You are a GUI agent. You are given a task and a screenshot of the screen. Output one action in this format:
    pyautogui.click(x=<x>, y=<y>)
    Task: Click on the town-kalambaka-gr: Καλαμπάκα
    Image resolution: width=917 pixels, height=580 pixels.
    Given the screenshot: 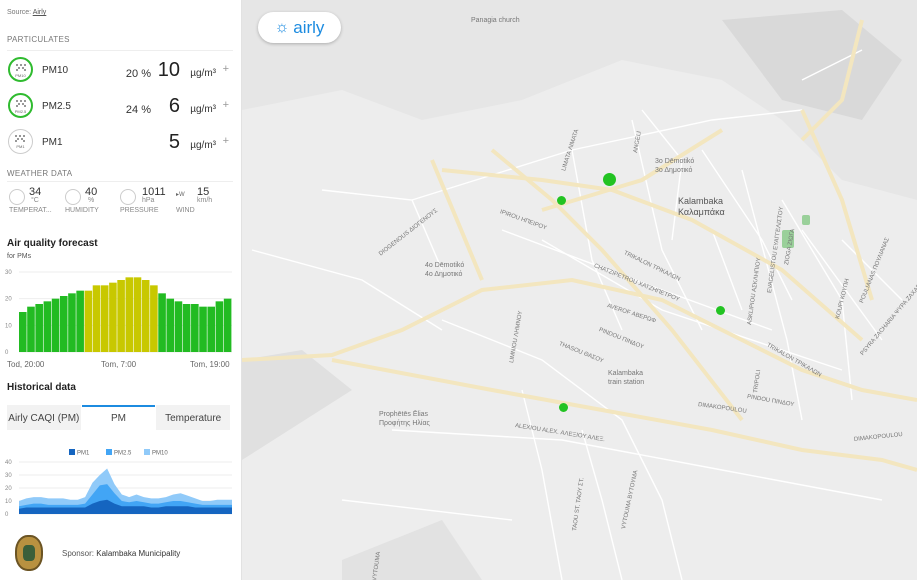 What is the action you would take?
    pyautogui.click(x=701, y=212)
    